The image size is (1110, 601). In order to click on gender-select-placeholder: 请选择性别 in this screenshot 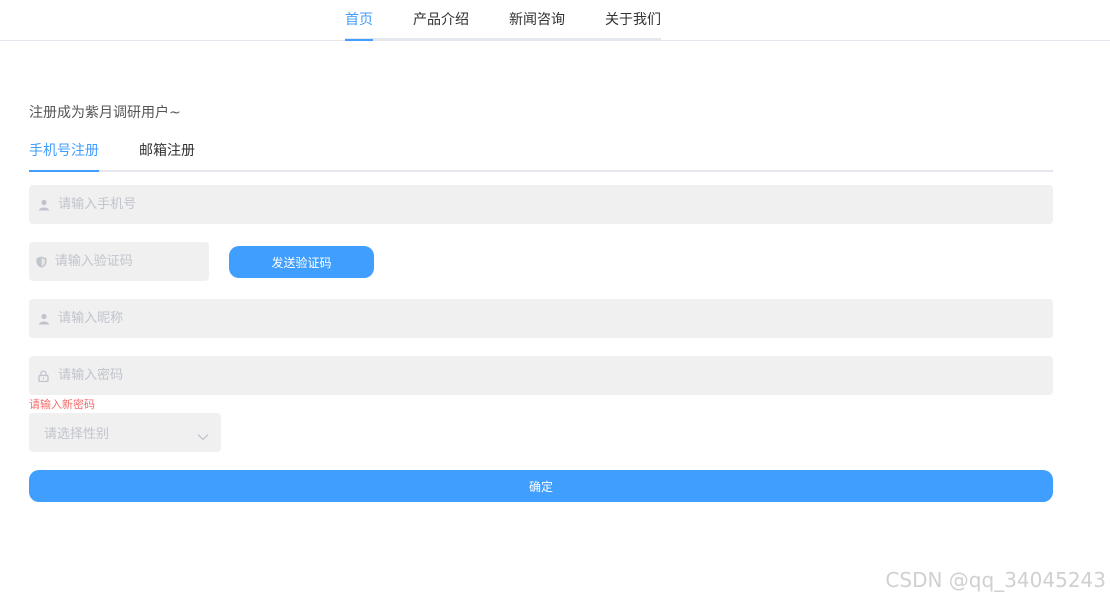, I will do `click(77, 434)`.